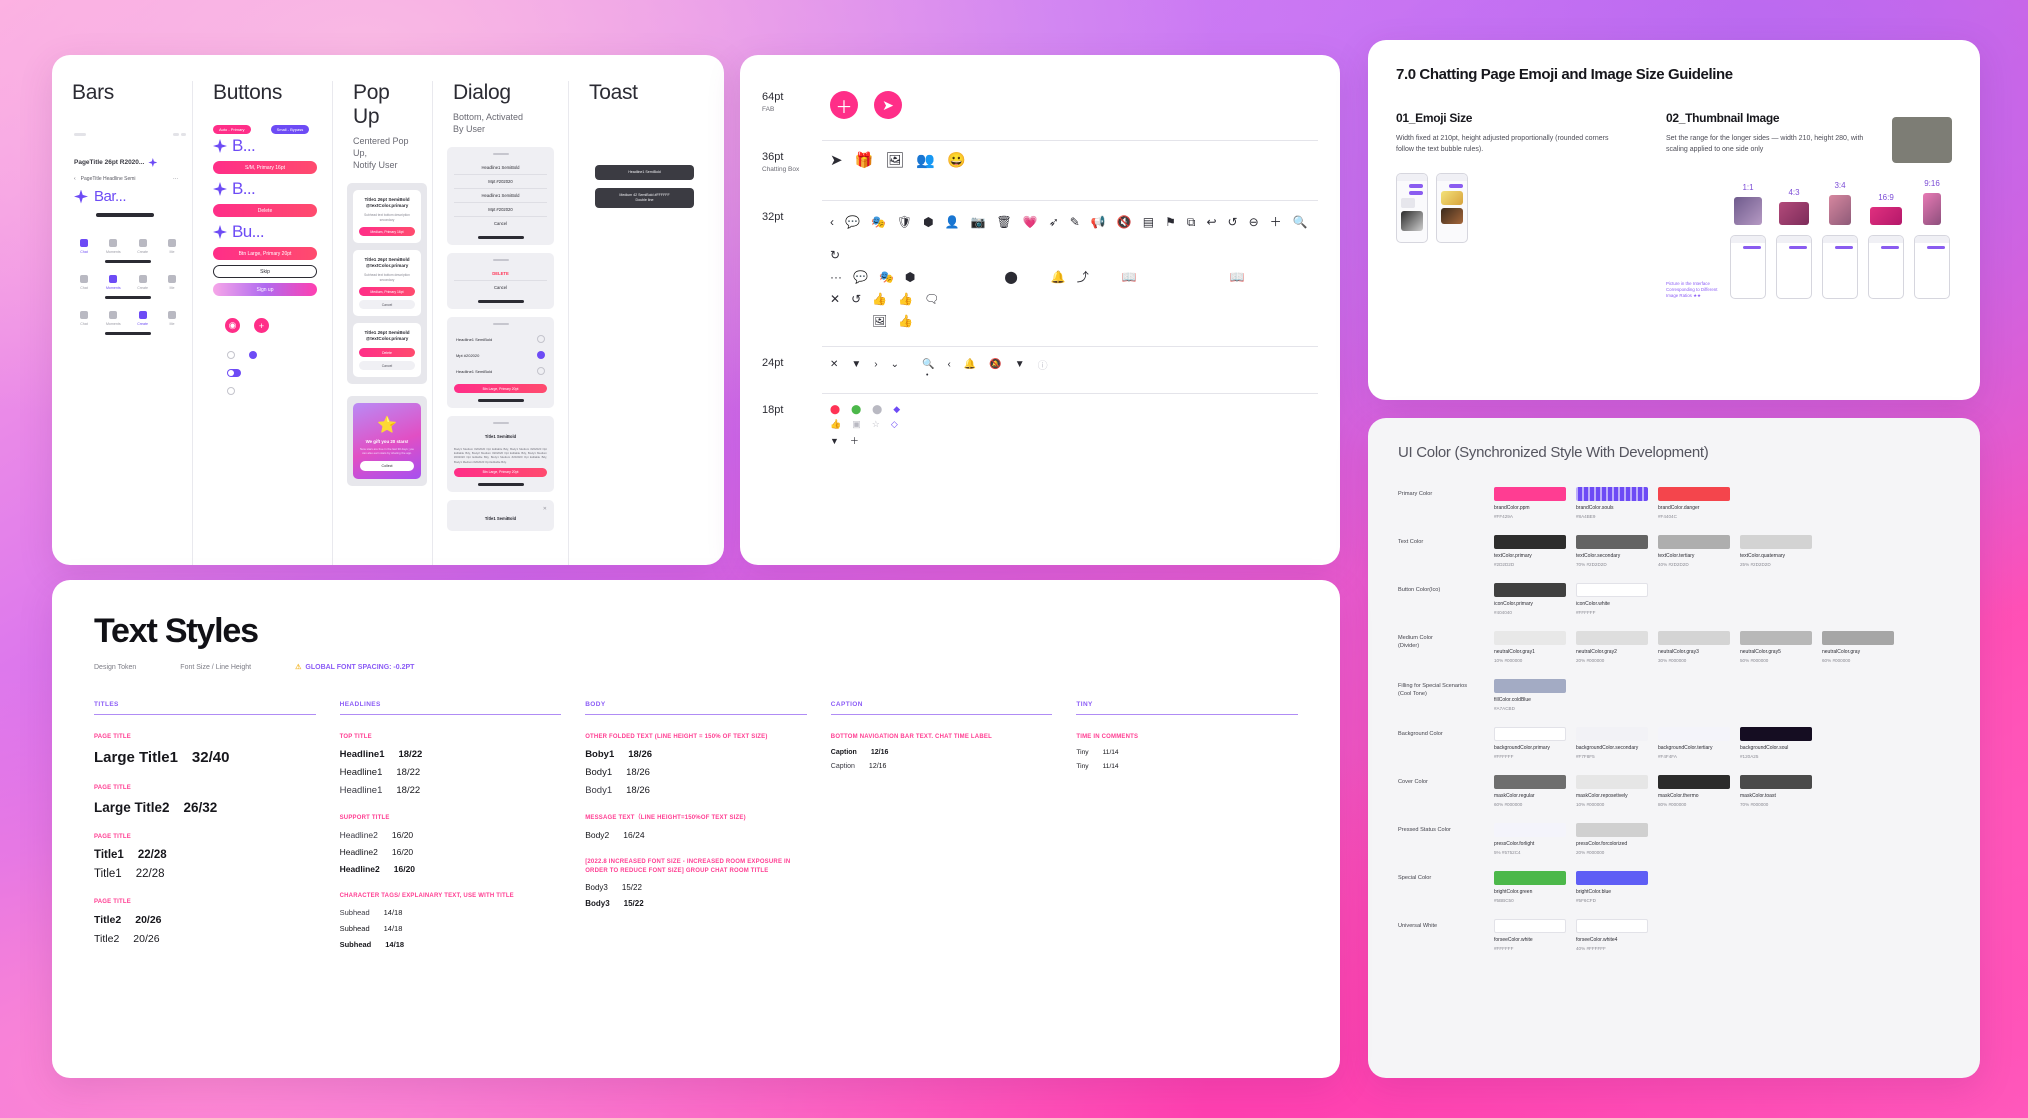 Image resolution: width=2028 pixels, height=1118 pixels. What do you see at coordinates (175, 179) in the screenshot?
I see `more-icon: ···` at bounding box center [175, 179].